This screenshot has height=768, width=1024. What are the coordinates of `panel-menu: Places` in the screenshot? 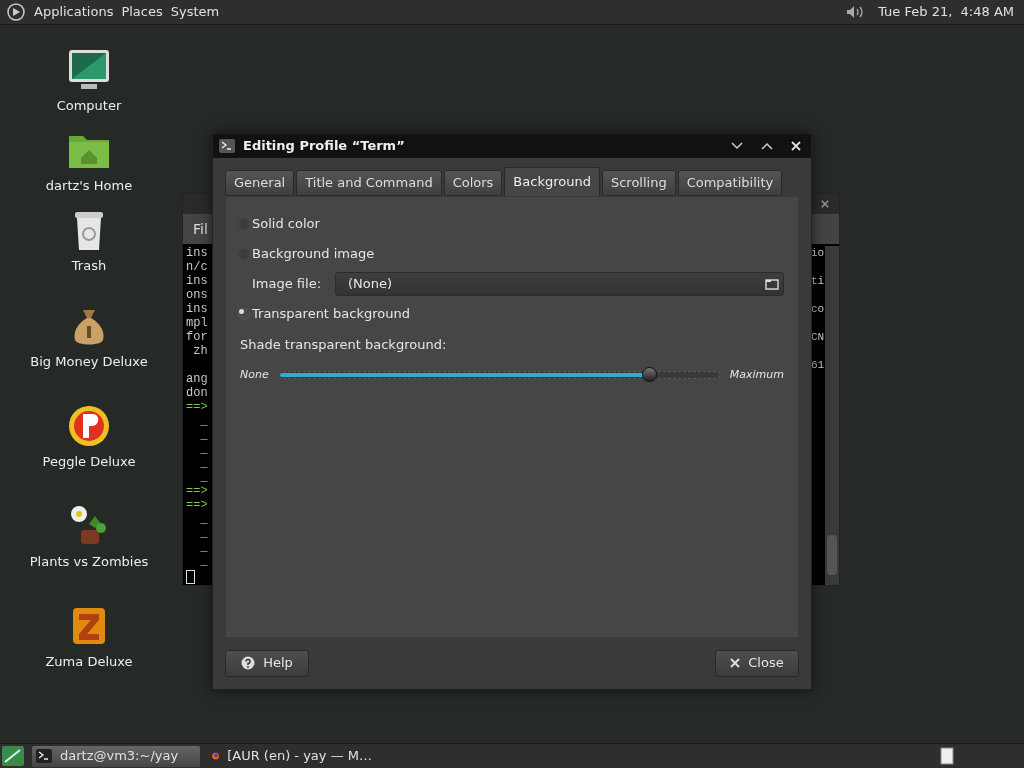 It's located at (142, 12).